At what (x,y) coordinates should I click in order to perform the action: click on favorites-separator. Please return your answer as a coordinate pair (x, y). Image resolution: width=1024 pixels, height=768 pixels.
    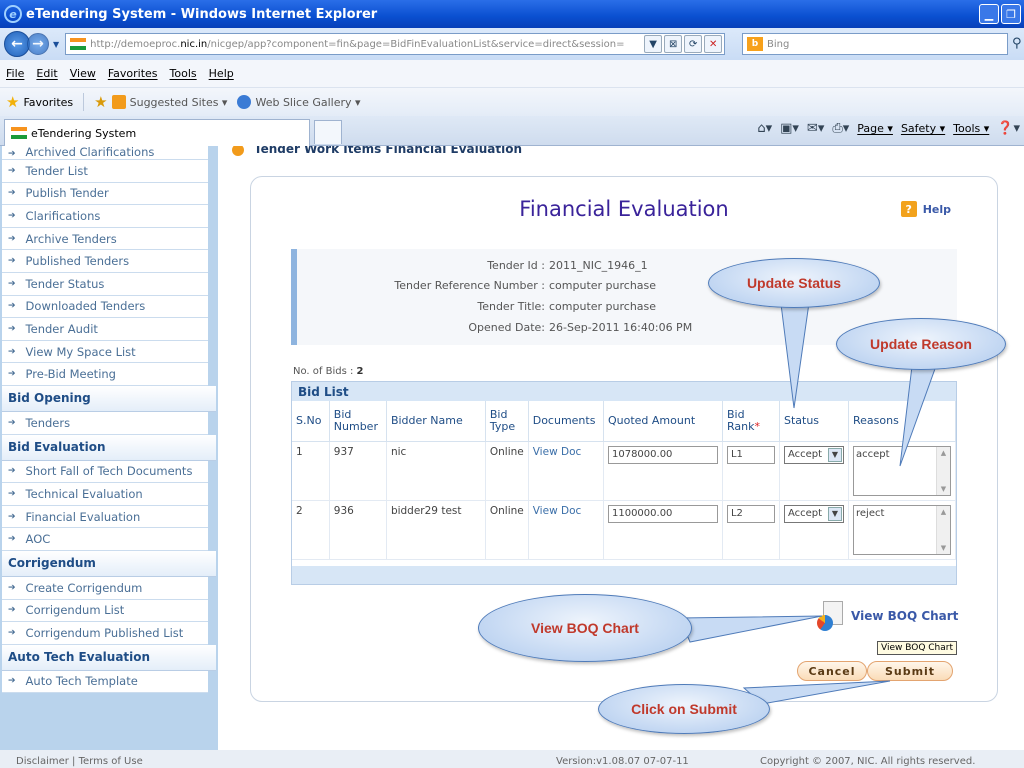
    Looking at the image, I should click on (84, 102).